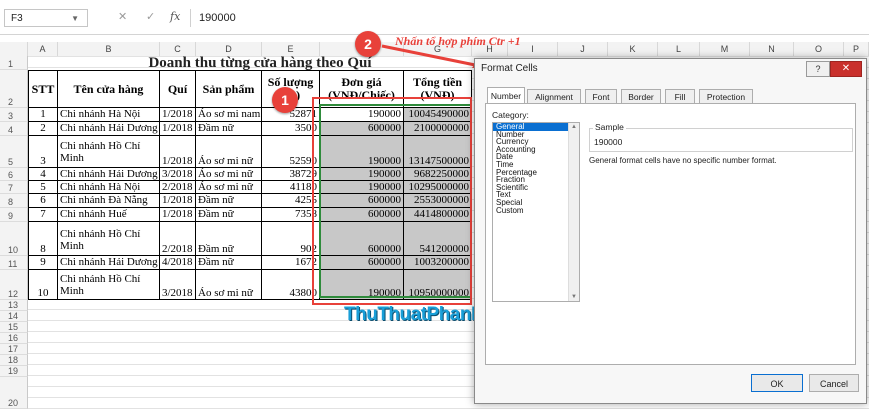 The image size is (869, 409). What do you see at coordinates (43, 263) in the screenshot?
I see `table-cell: 9` at bounding box center [43, 263].